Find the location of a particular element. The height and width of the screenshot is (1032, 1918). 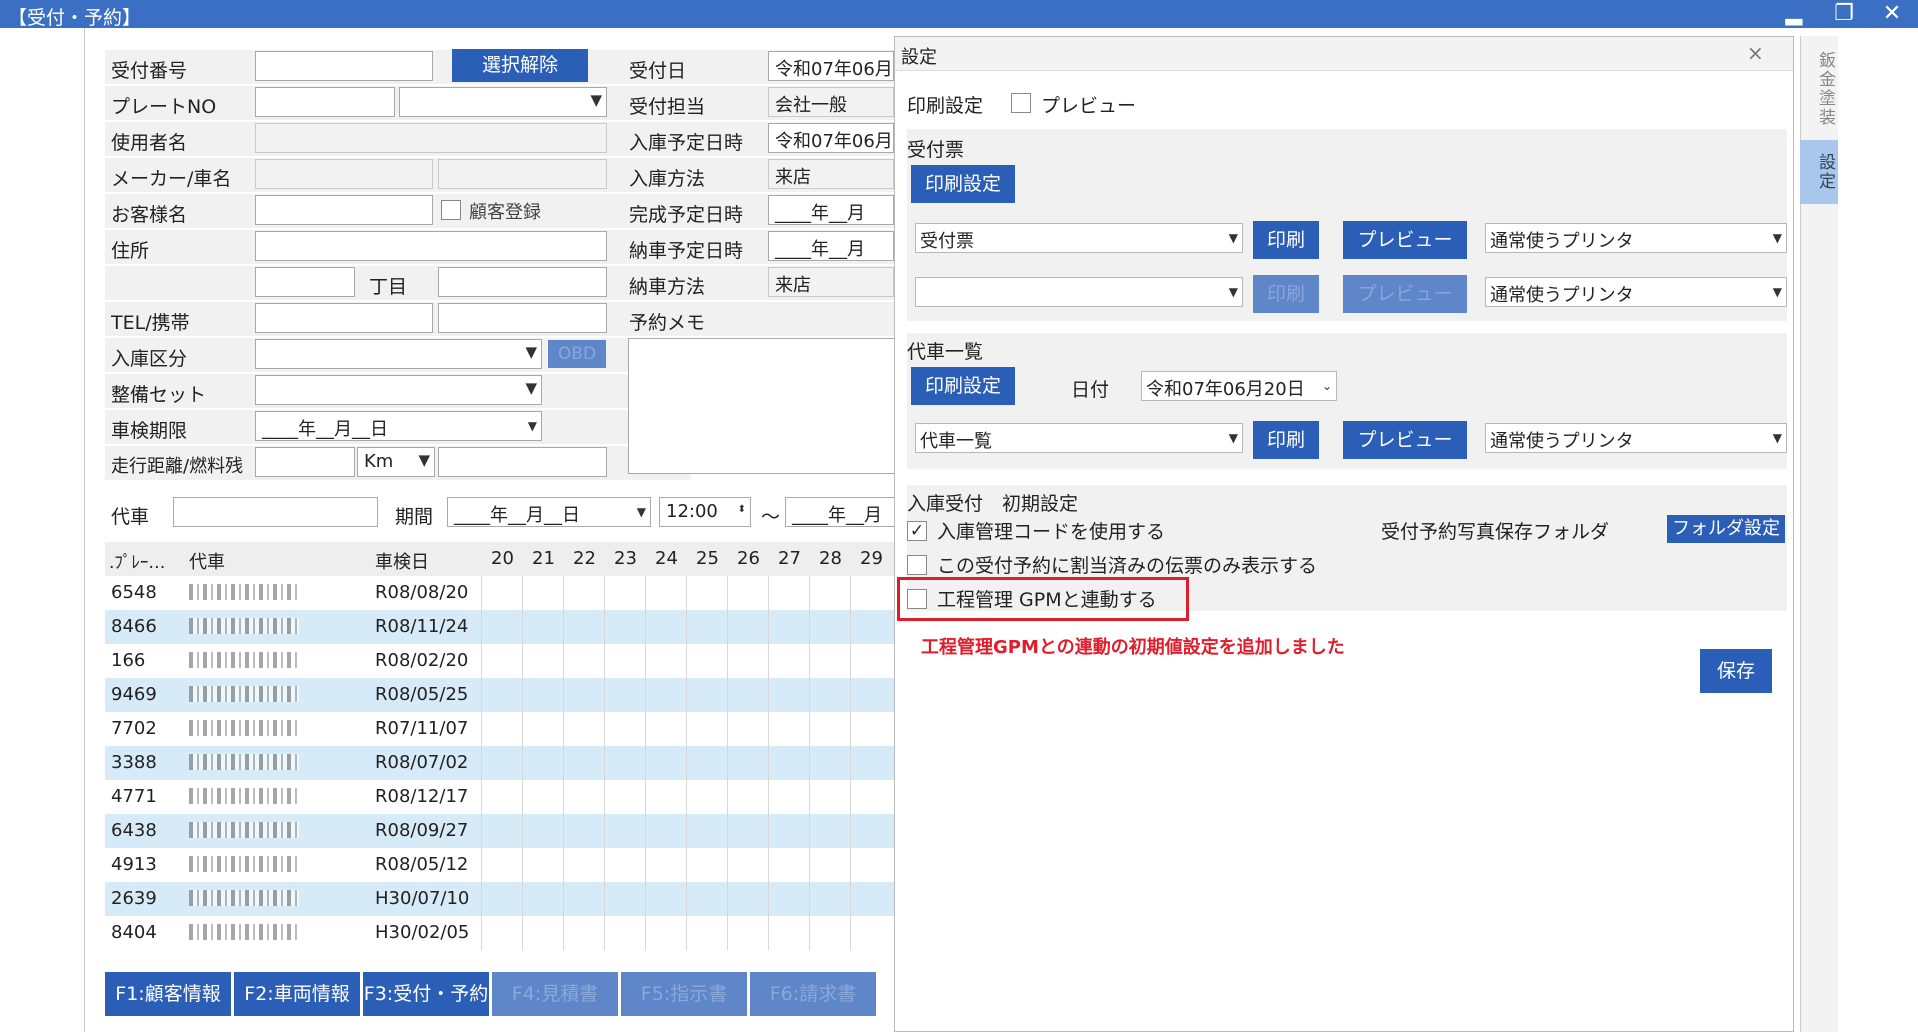

clear-selection-button: 選択解除 is located at coordinates (520, 65).